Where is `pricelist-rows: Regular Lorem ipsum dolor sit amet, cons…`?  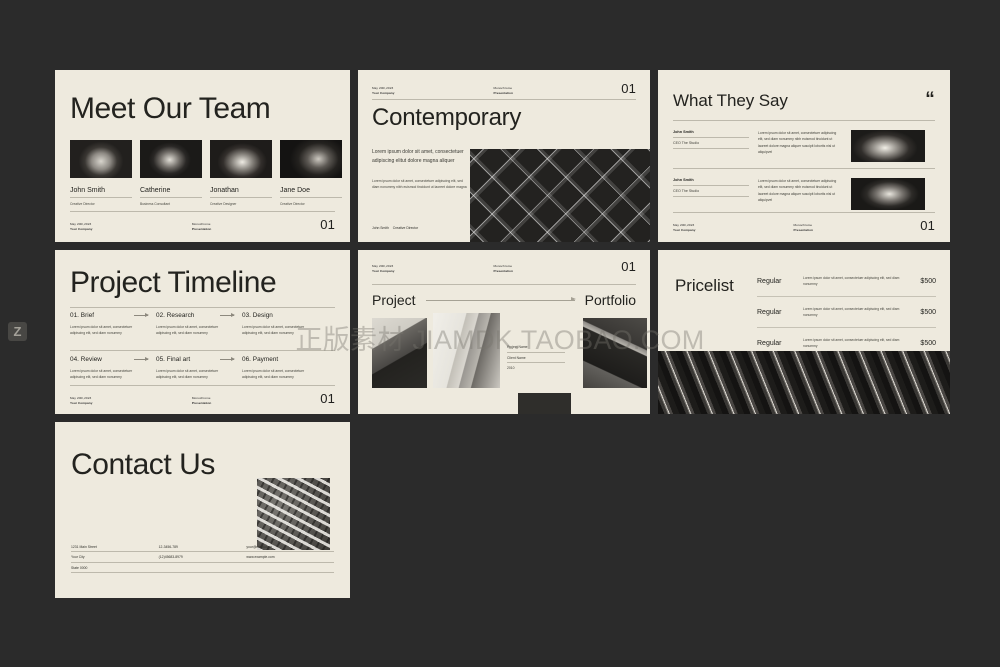
pricelist-rows: Regular Lorem ipsum dolor sit amet, cons… is located at coordinates (846, 312).